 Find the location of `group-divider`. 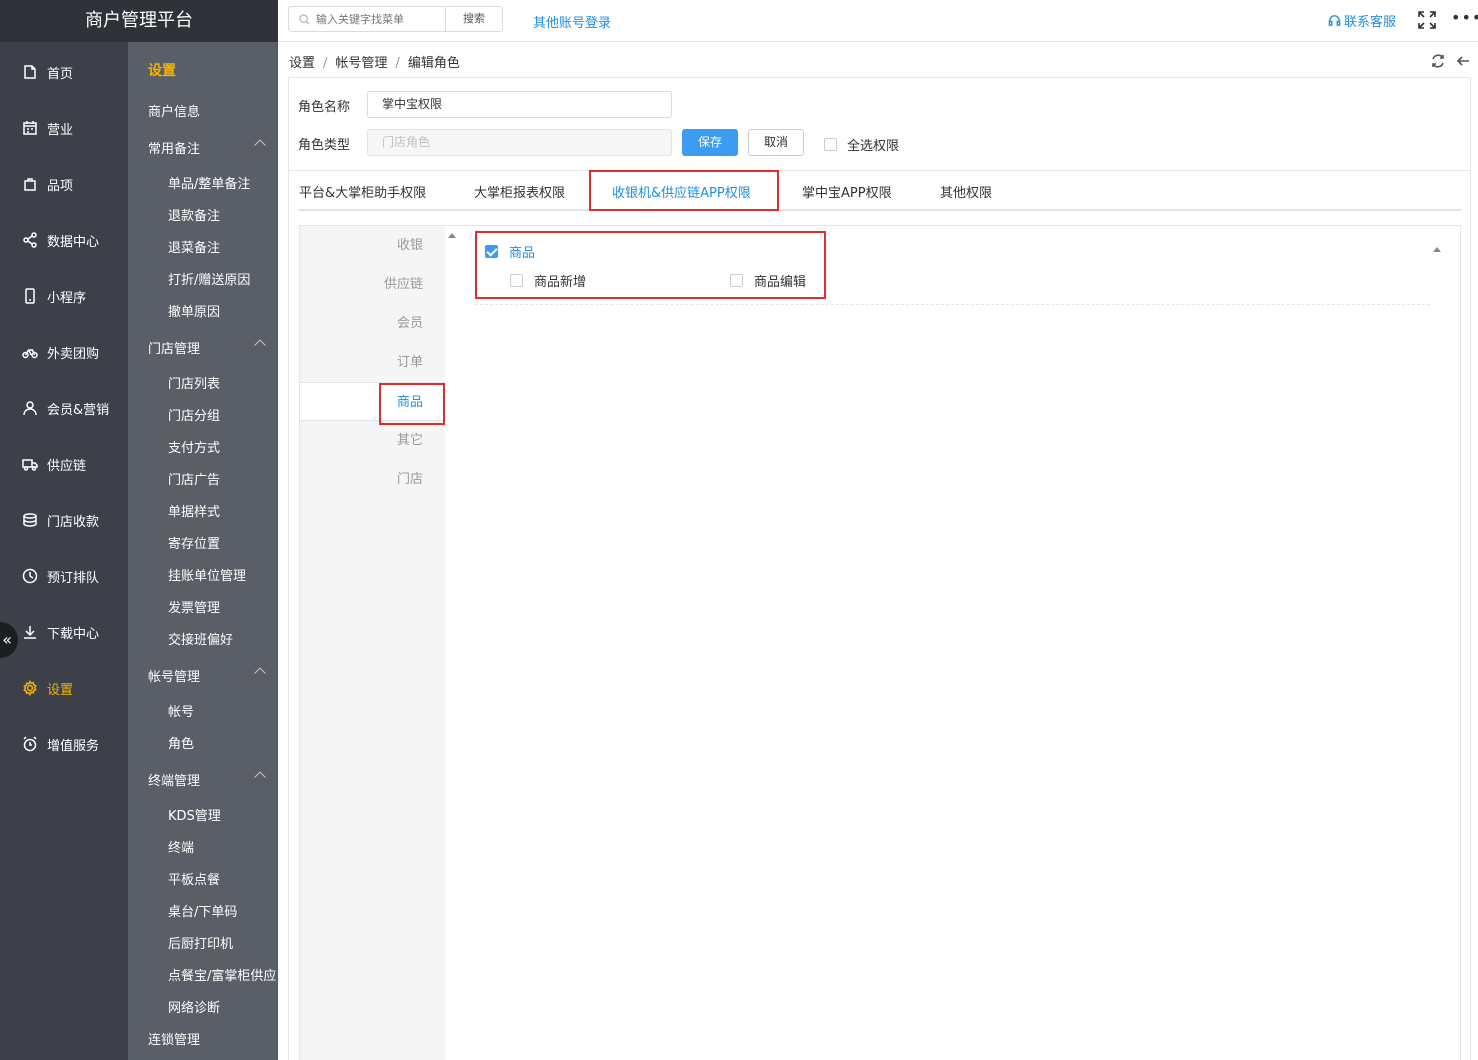

group-divider is located at coordinates (952, 304).